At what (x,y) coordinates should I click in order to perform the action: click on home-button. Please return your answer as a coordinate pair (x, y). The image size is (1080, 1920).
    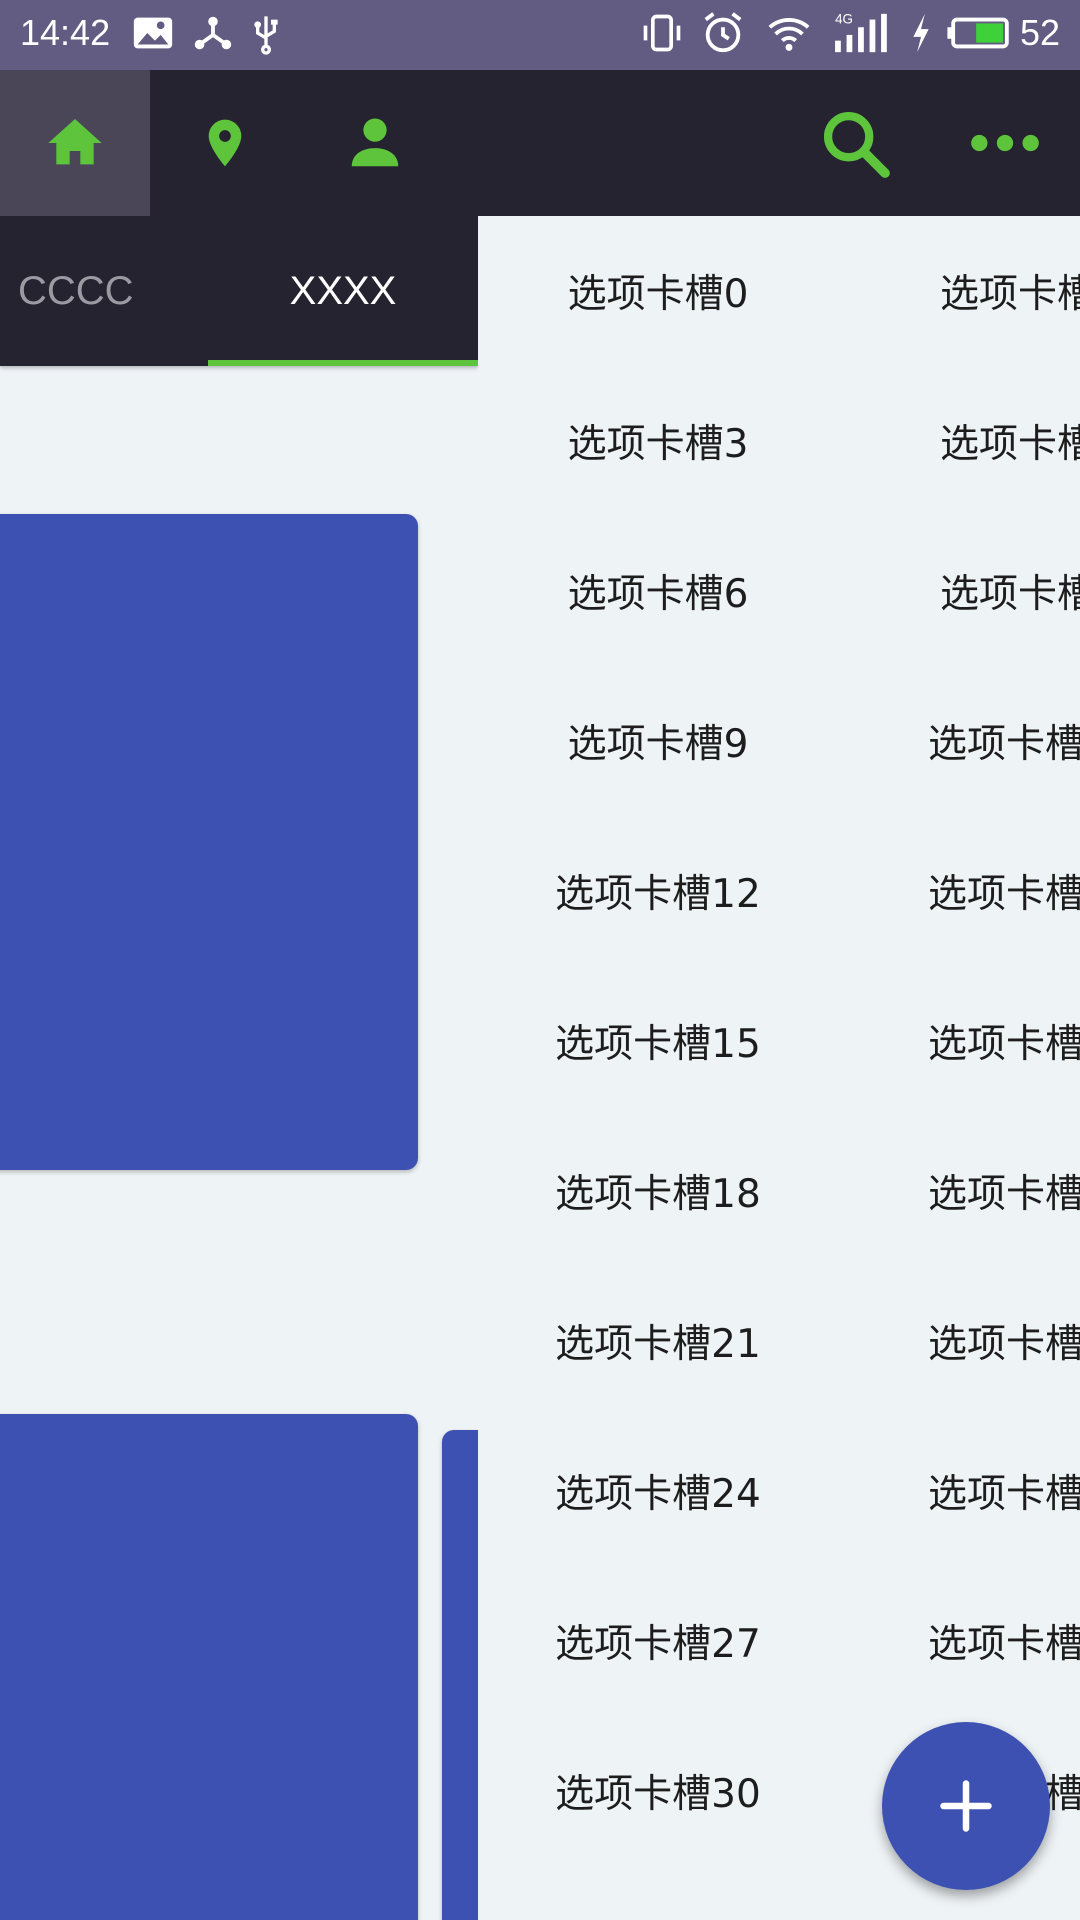
    Looking at the image, I should click on (75, 143).